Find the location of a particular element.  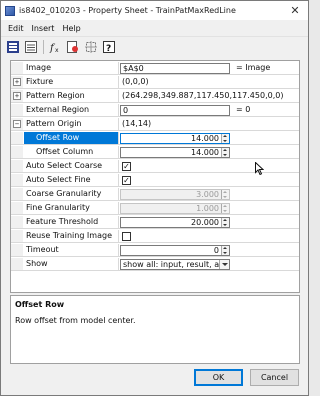

help-icon: ? is located at coordinates (109, 47).